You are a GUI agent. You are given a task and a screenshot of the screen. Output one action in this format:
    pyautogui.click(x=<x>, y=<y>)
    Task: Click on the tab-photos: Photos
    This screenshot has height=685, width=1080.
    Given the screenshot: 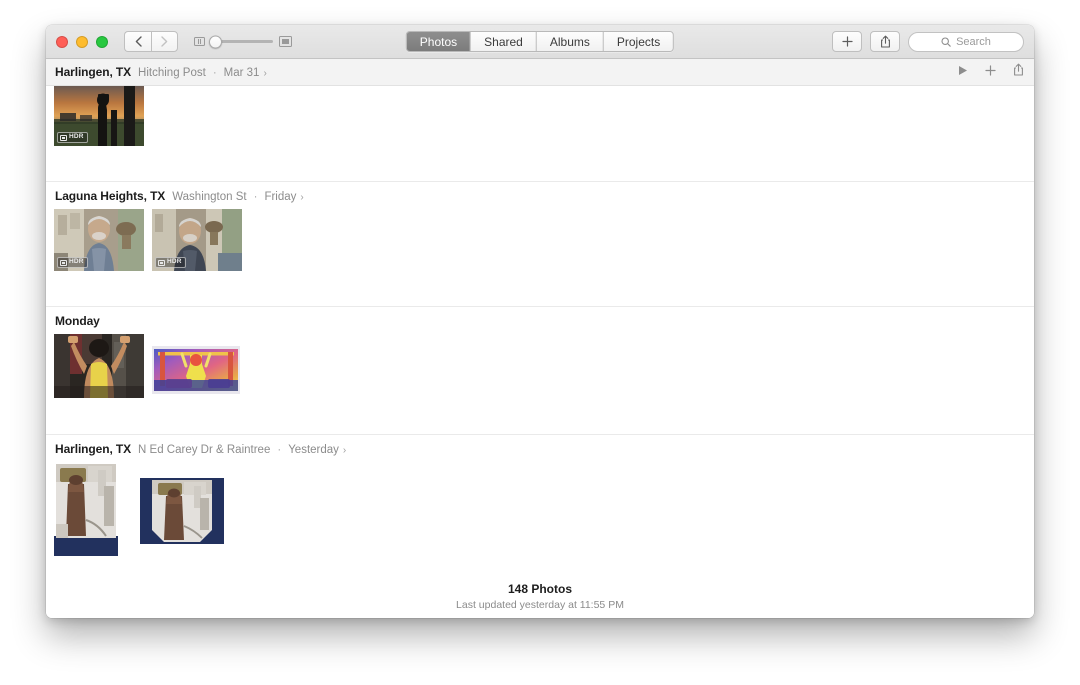 What is the action you would take?
    pyautogui.click(x=439, y=41)
    